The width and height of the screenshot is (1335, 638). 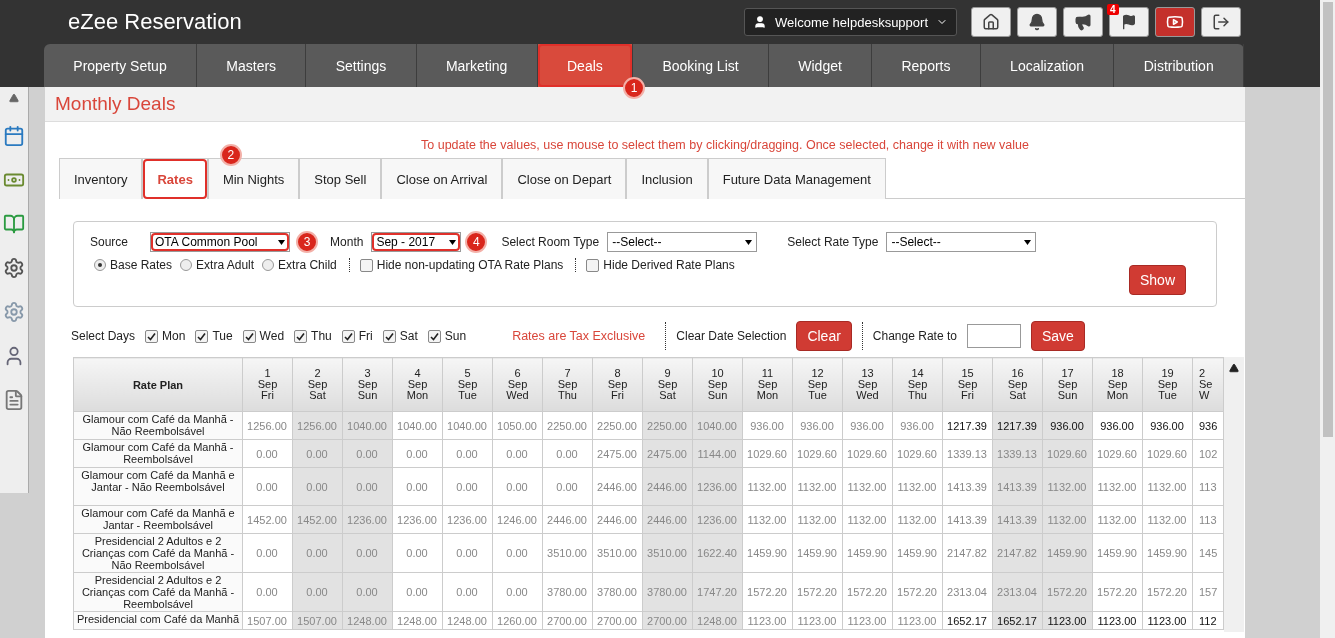 What do you see at coordinates (717, 486) in the screenshot?
I see `table-cell: 1236.00` at bounding box center [717, 486].